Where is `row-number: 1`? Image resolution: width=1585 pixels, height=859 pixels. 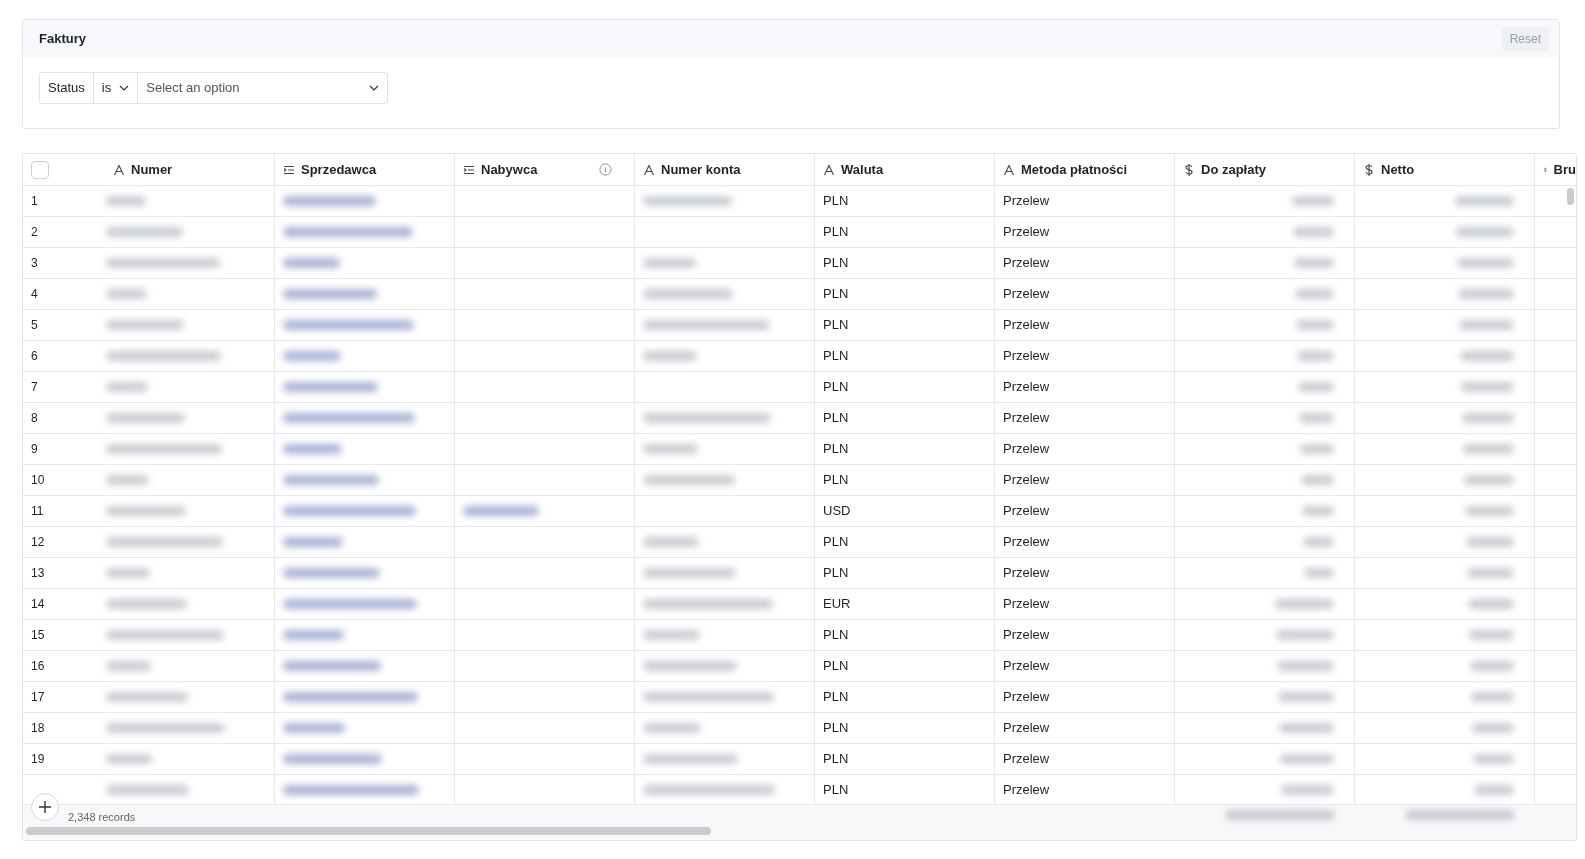
row-number: 1 is located at coordinates (35, 201).